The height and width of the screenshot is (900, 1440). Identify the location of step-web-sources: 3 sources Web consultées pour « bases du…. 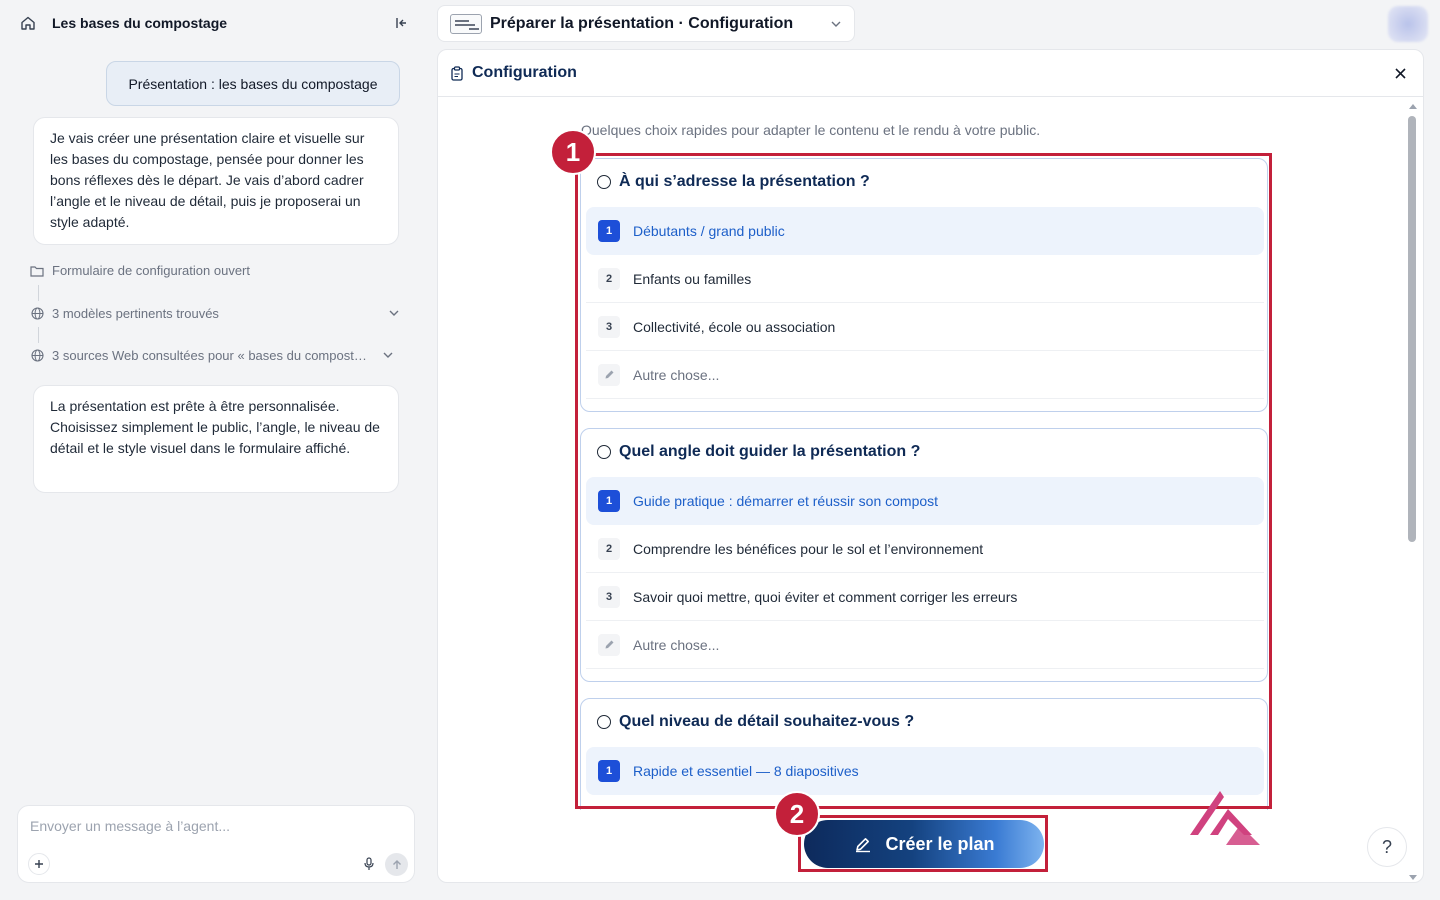
(216, 355).